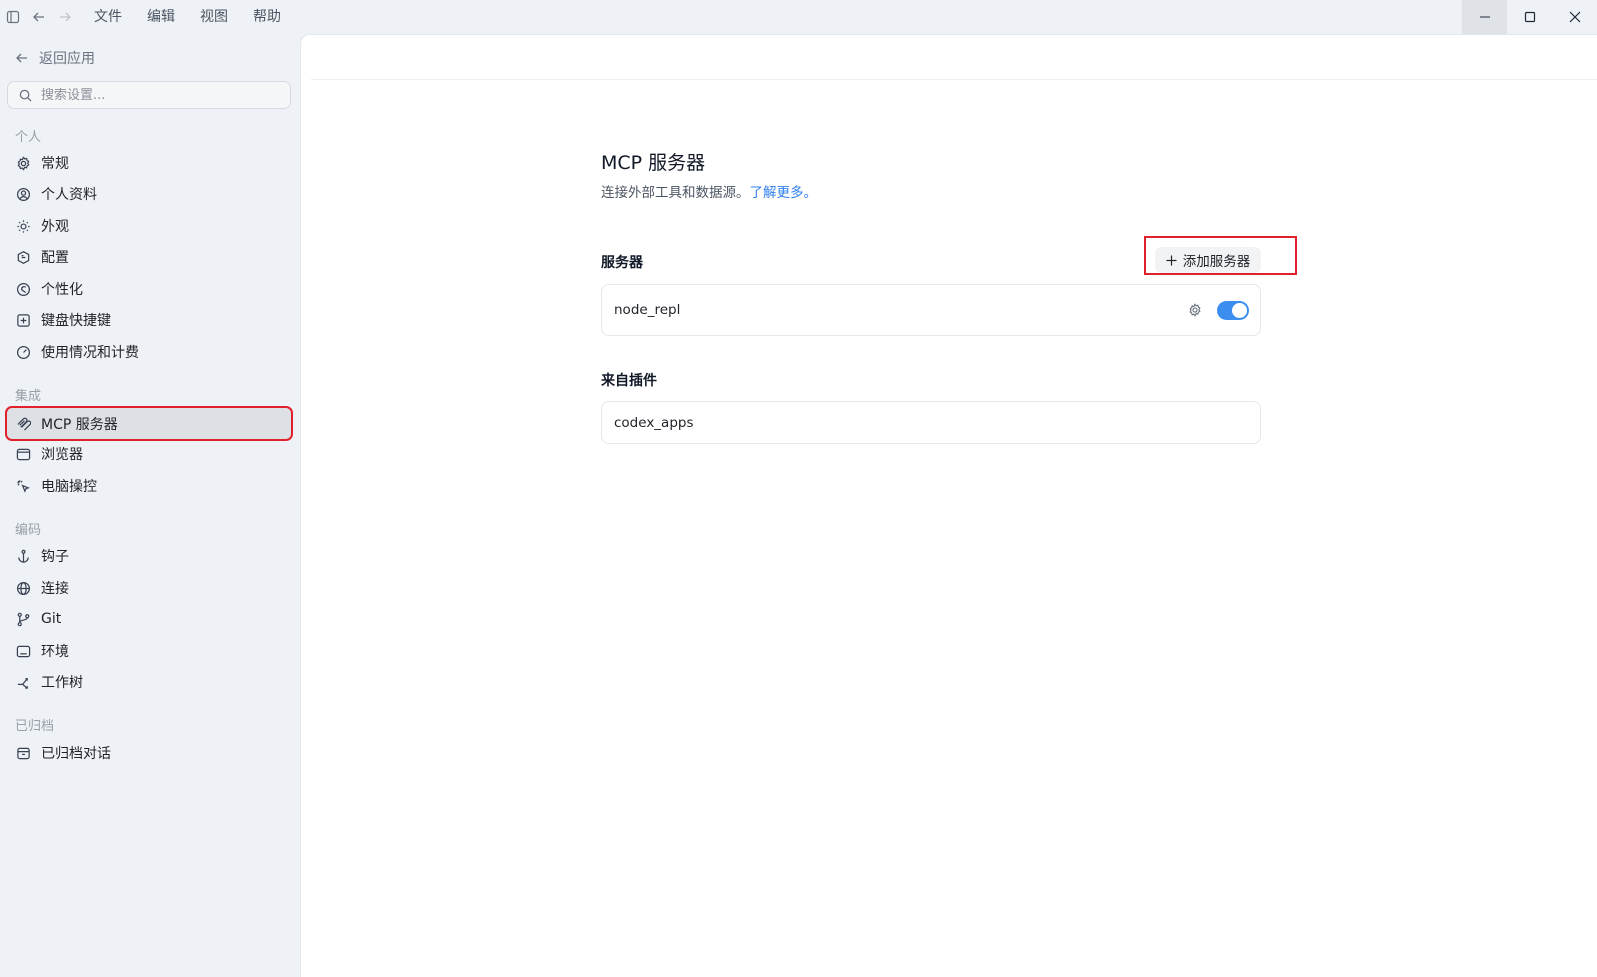  I want to click on window-controls, so click(1529, 17).